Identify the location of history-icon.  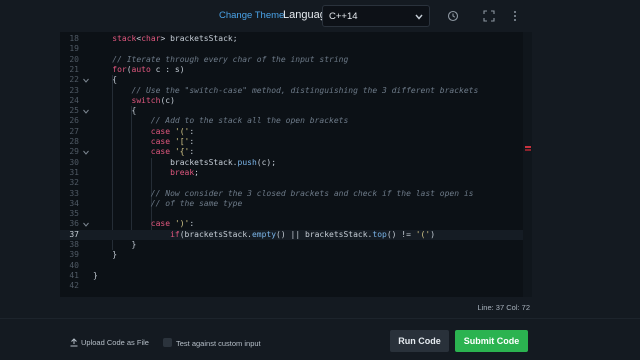
(453, 16).